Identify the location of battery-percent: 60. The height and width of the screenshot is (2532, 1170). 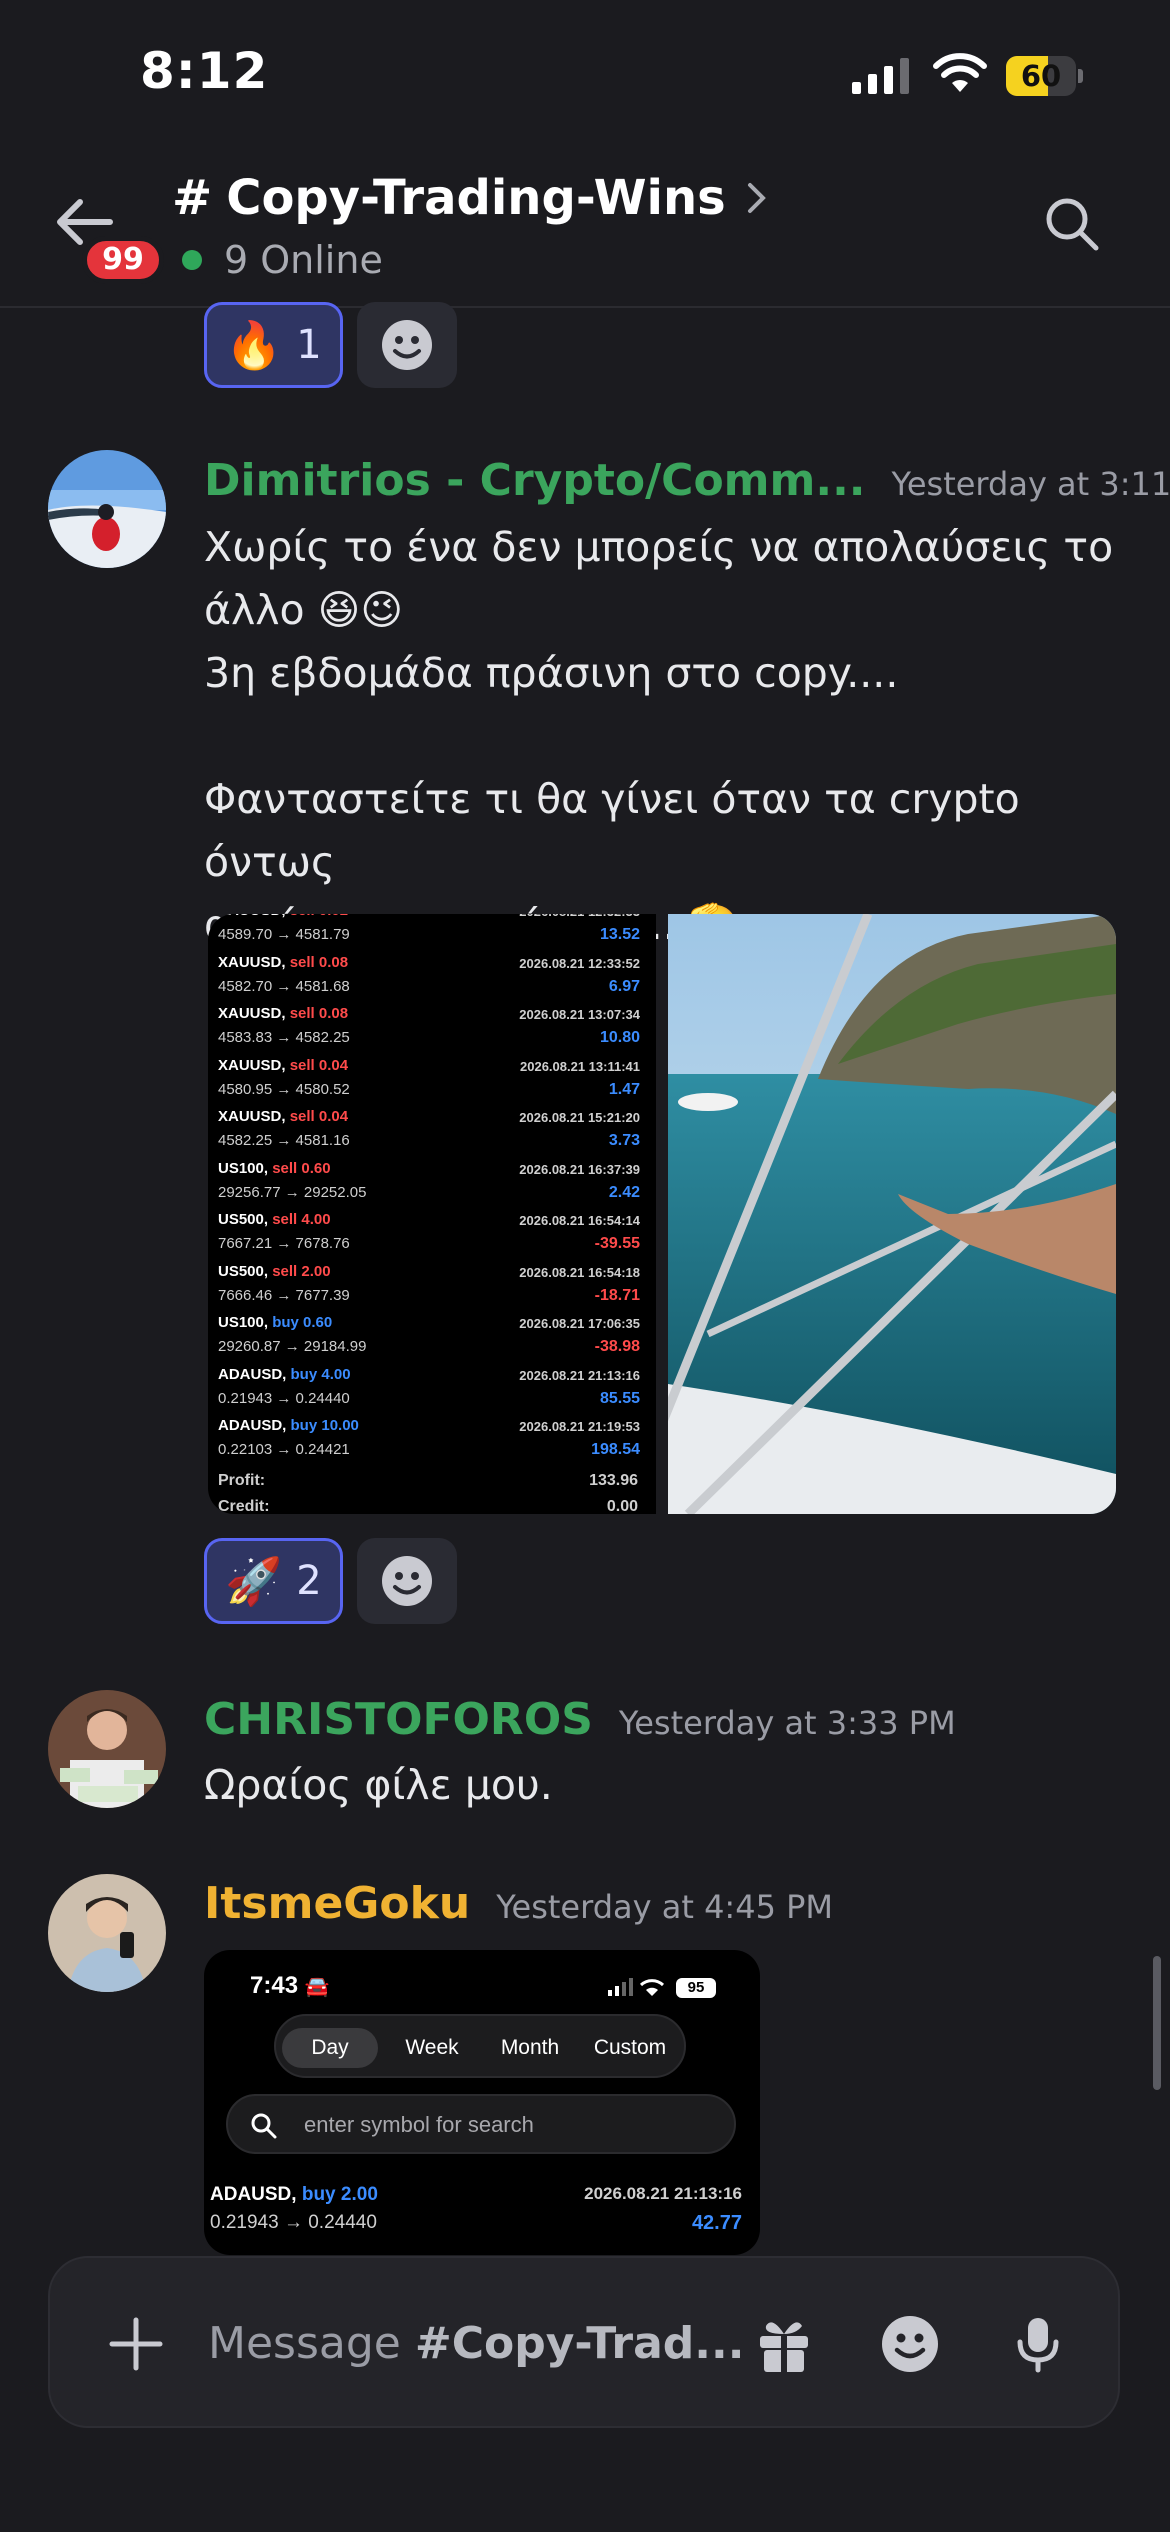
(1041, 76).